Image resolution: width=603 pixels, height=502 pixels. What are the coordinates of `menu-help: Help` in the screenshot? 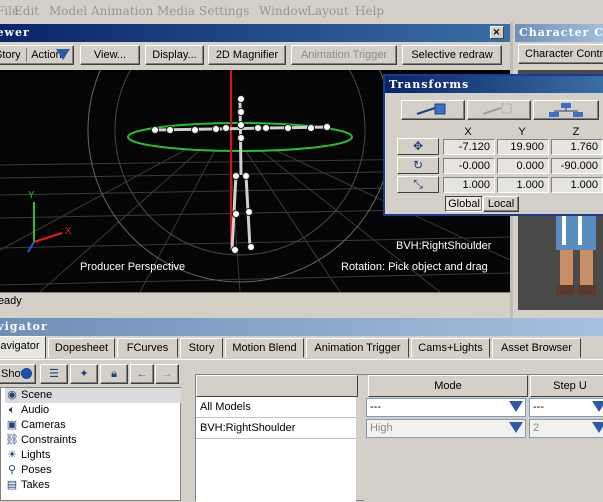 It's located at (369, 11).